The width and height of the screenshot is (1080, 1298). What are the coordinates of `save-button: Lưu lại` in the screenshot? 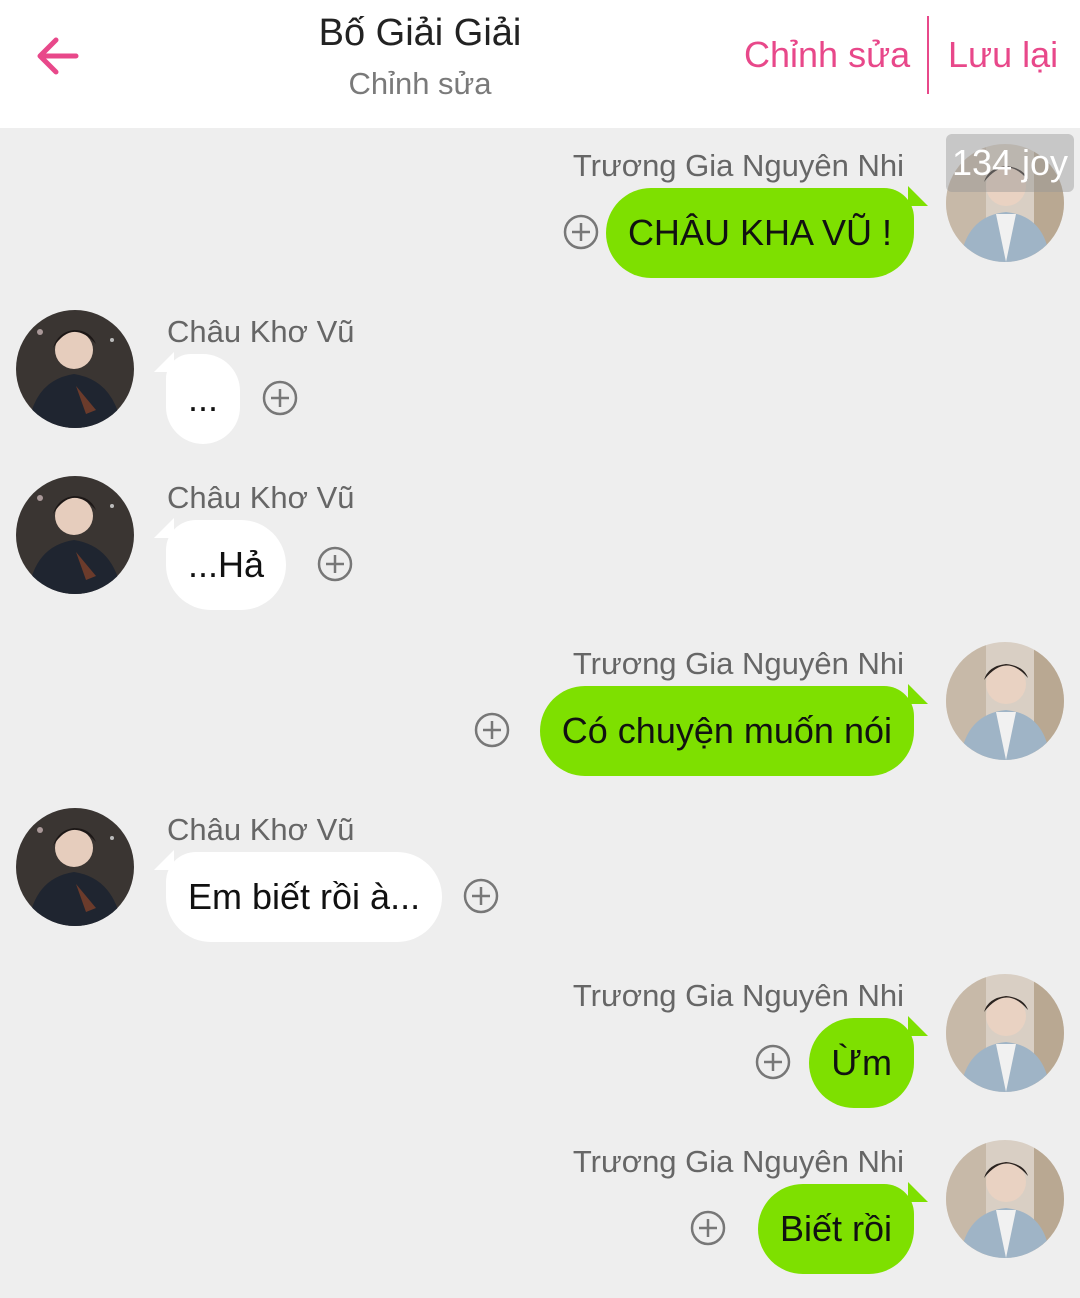 It's located at (1003, 55).